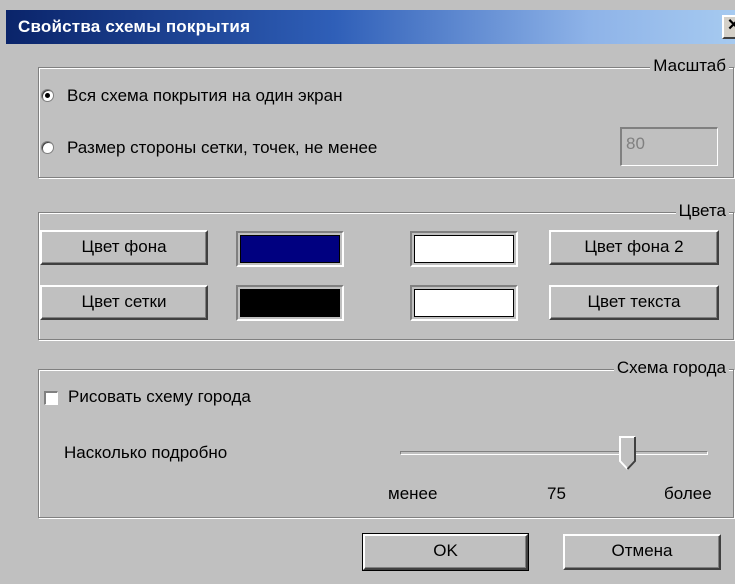 The image size is (735, 584). What do you see at coordinates (671, 368) in the screenshot?
I see `city-scheme-group-legend: Схема города` at bounding box center [671, 368].